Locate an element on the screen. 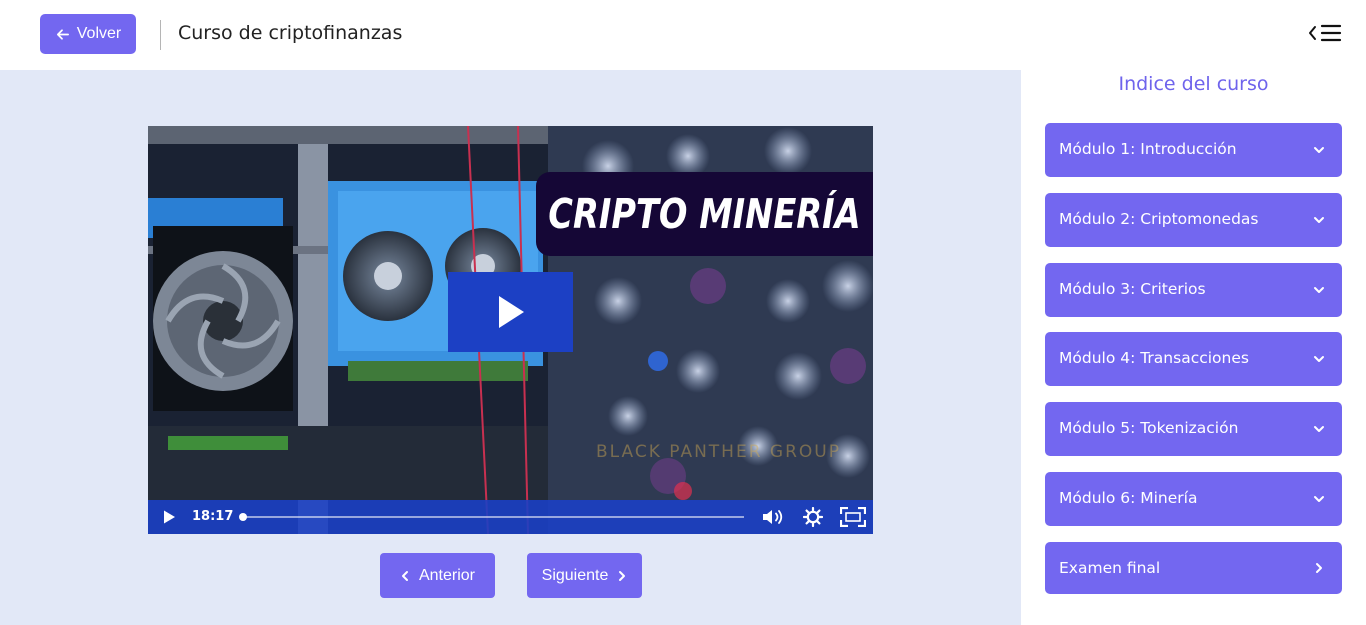 The height and width of the screenshot is (625, 1366). video-time: 18:17 is located at coordinates (213, 516).